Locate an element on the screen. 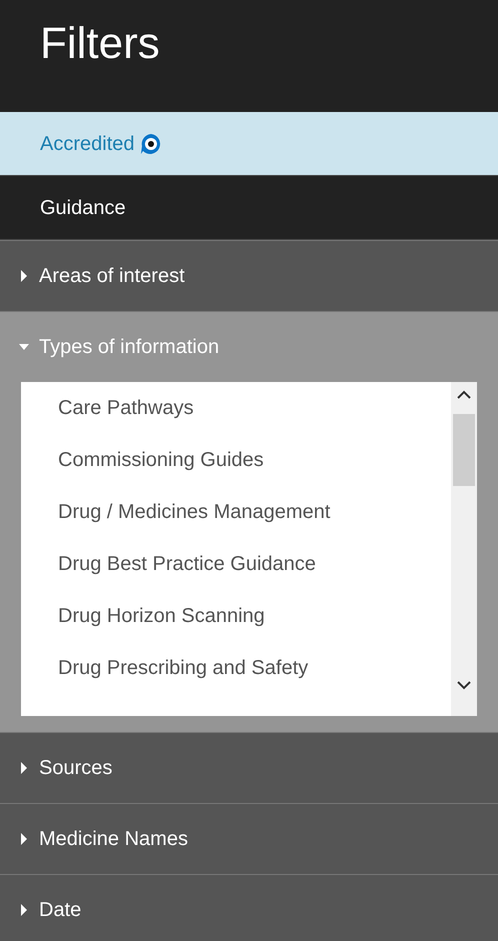 The width and height of the screenshot is (498, 941). panel-title: Filters is located at coordinates (100, 44).